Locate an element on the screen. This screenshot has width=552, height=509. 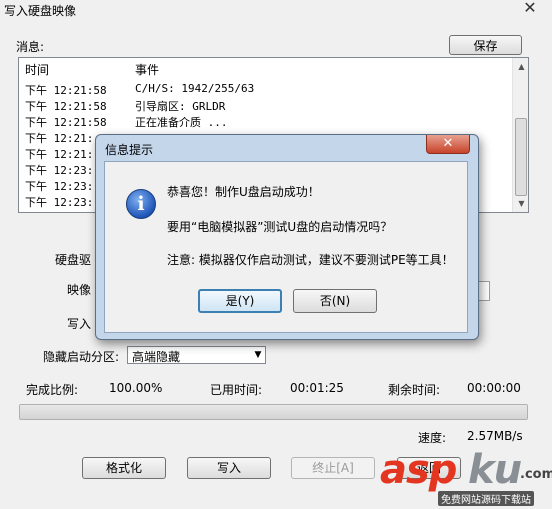
progress-bar is located at coordinates (273, 412).